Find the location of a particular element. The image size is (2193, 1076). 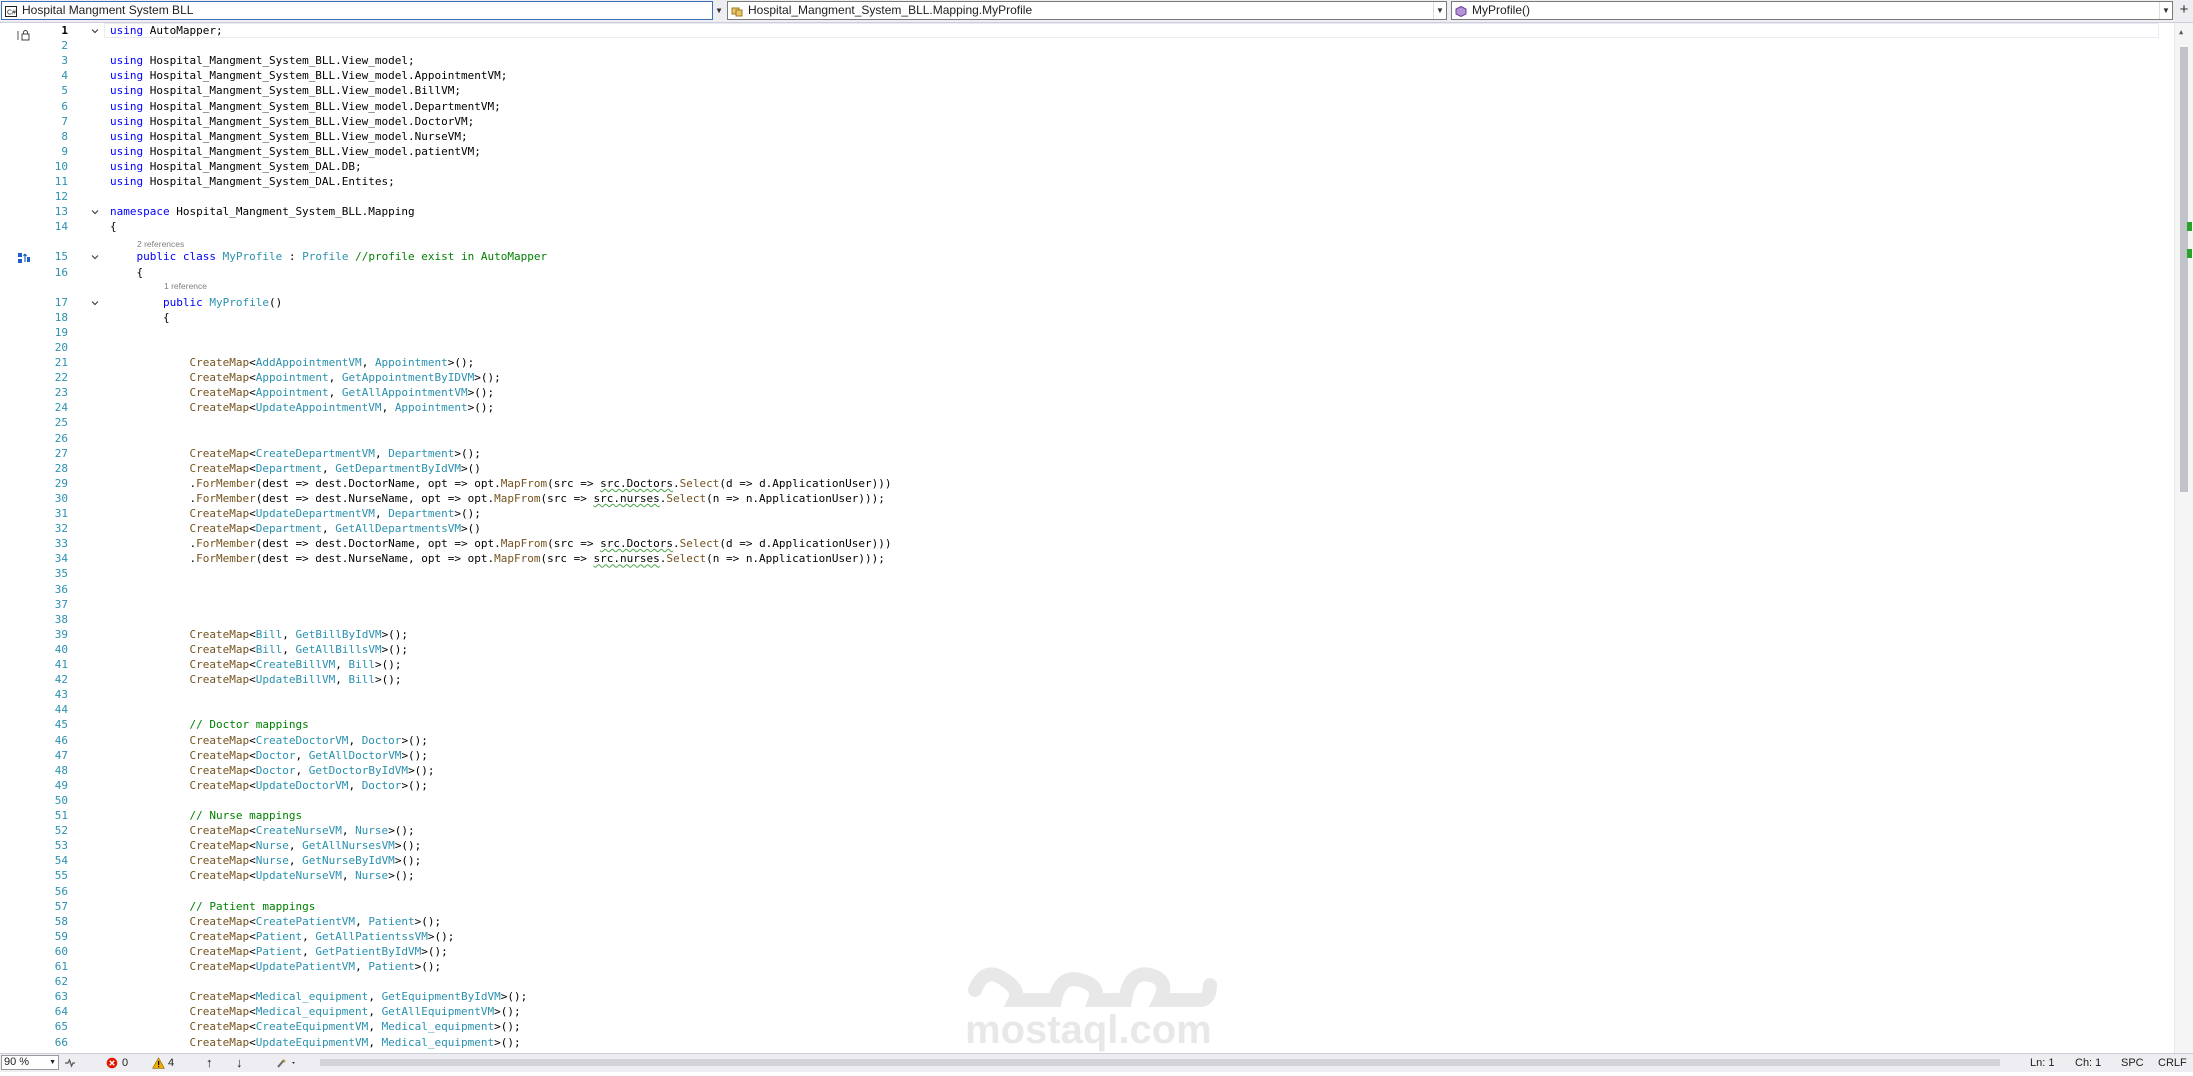

code-token: // Patient mappings is located at coordinates (252, 906).